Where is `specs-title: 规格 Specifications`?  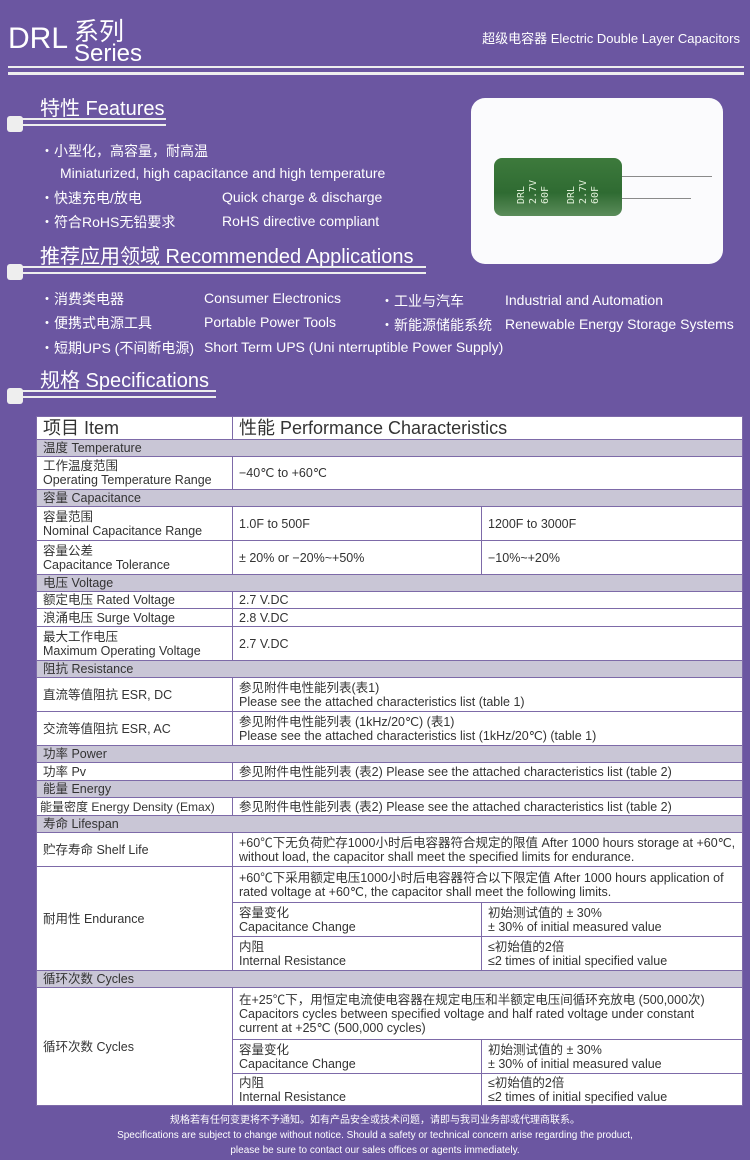
specs-title: 规格 Specifications is located at coordinates (124, 381).